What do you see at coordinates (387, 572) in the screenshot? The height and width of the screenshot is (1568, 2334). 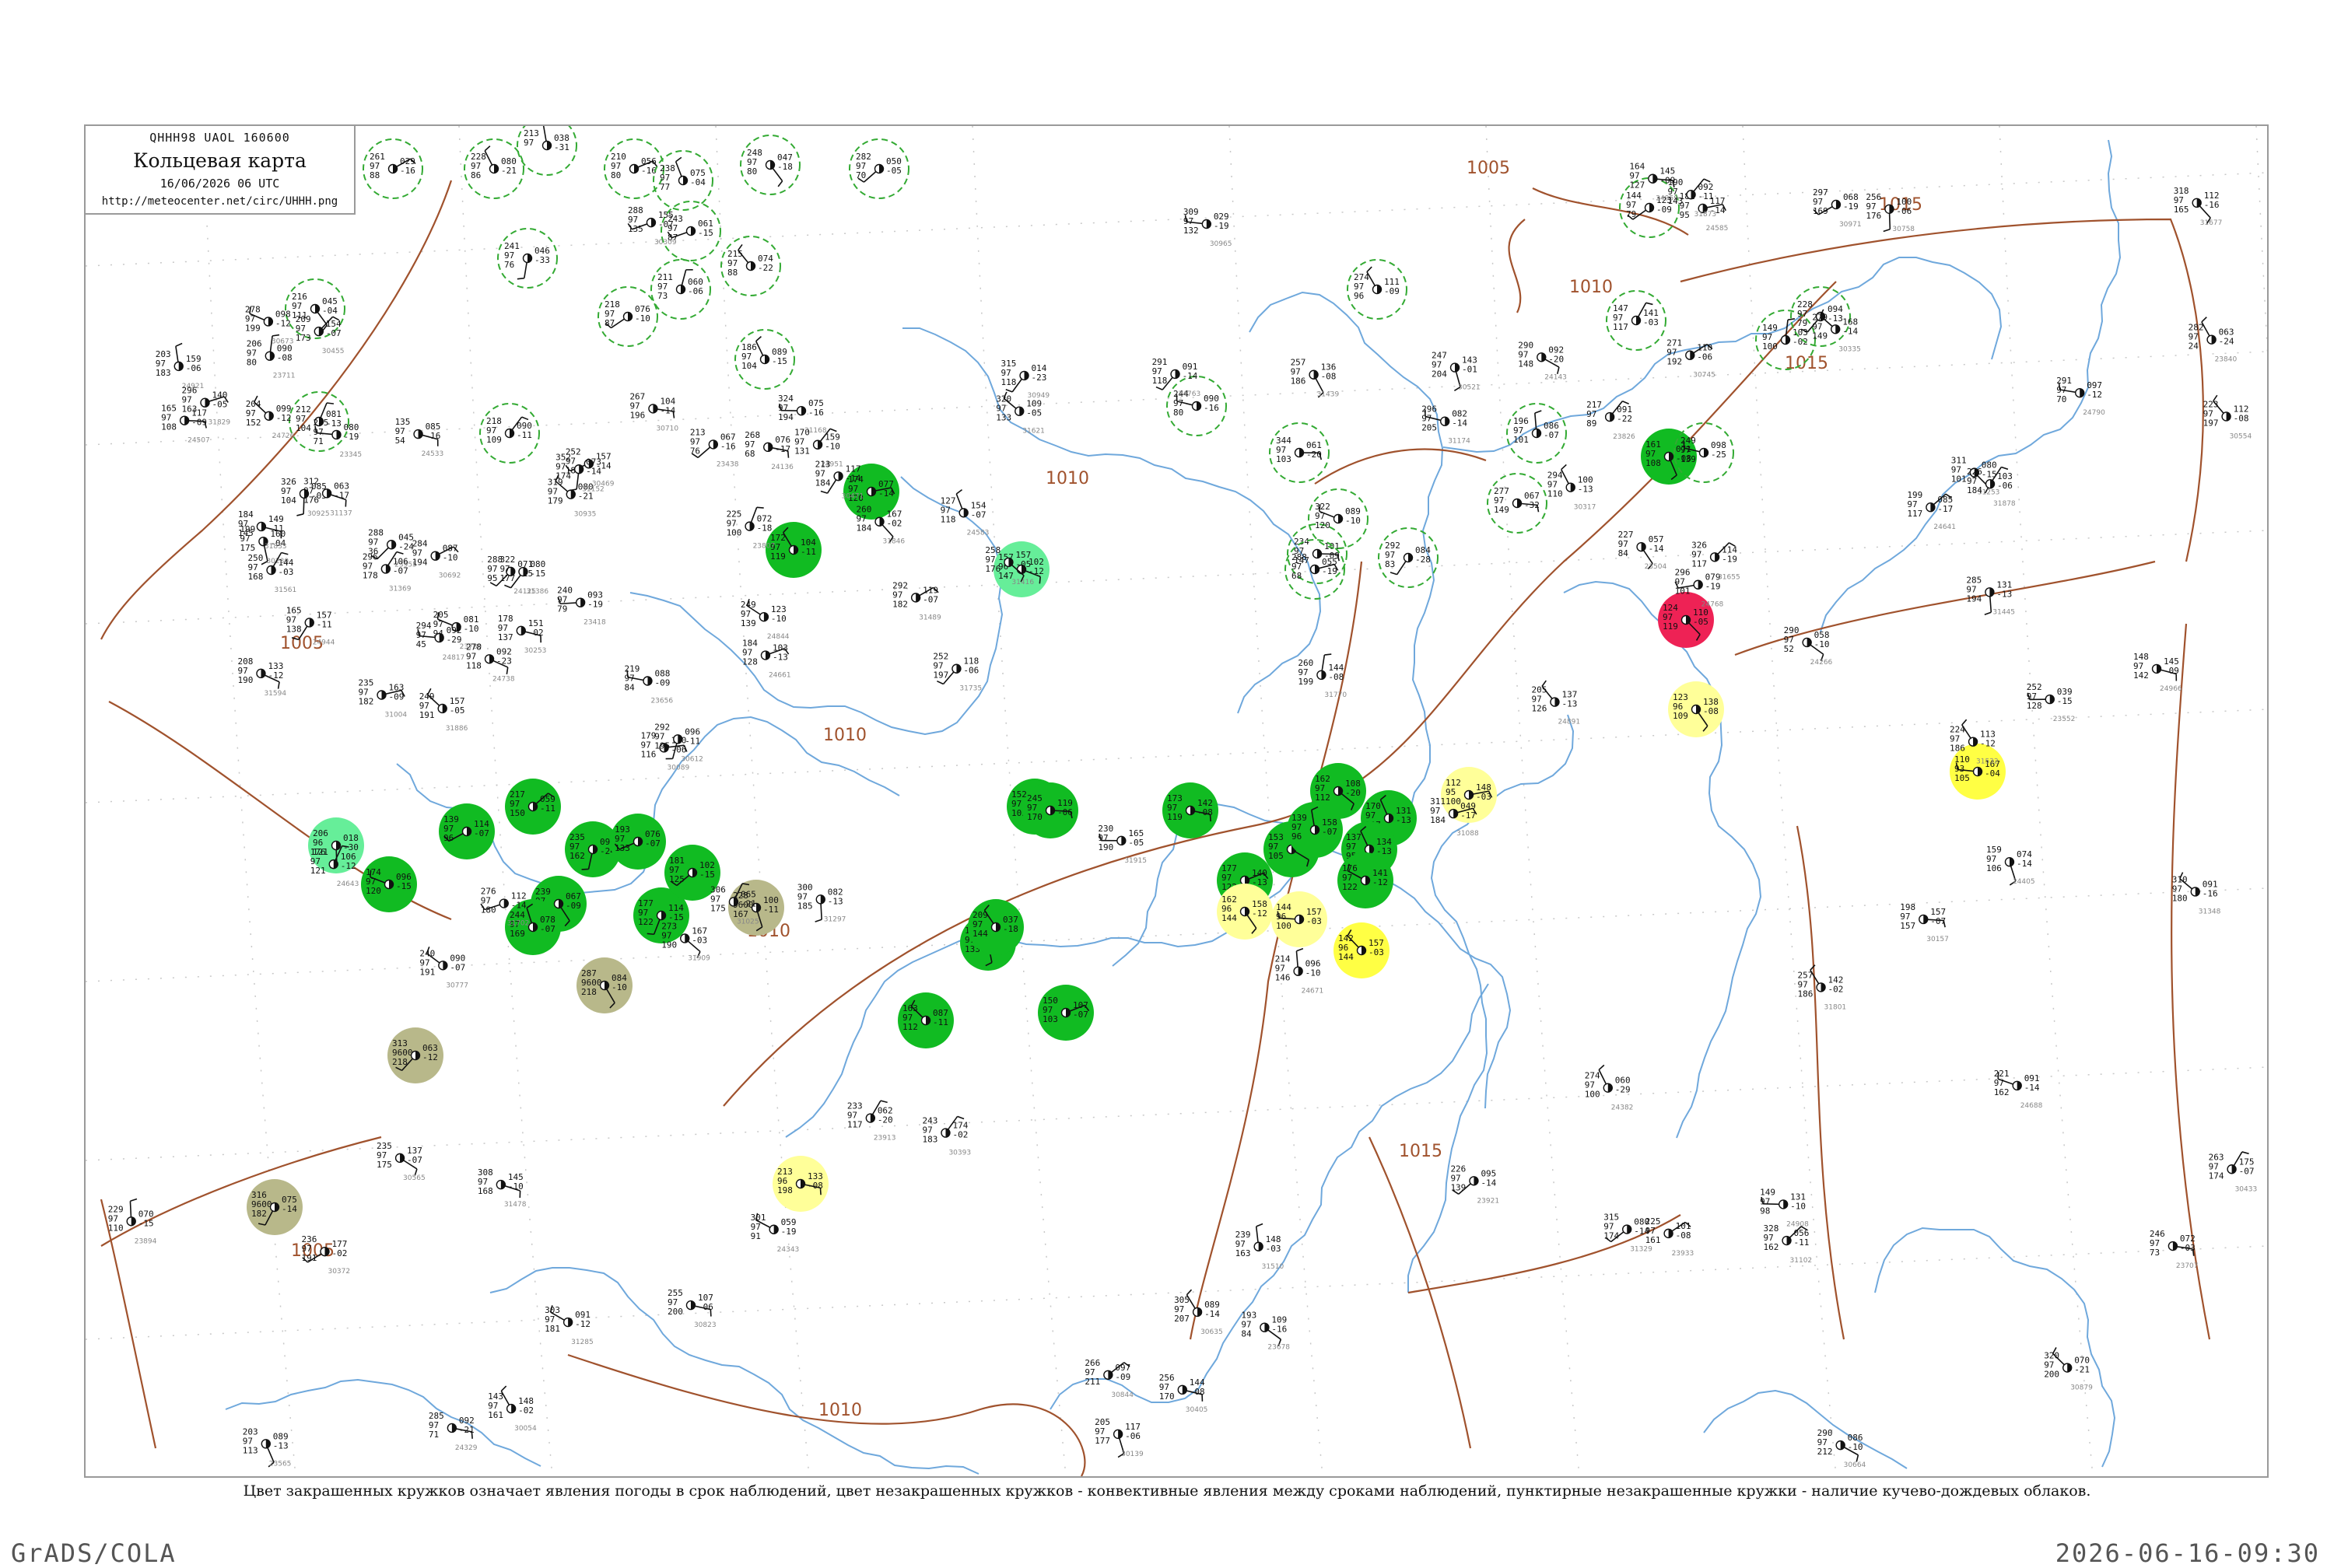 I see `station-plain: 29697178106-0731369` at bounding box center [387, 572].